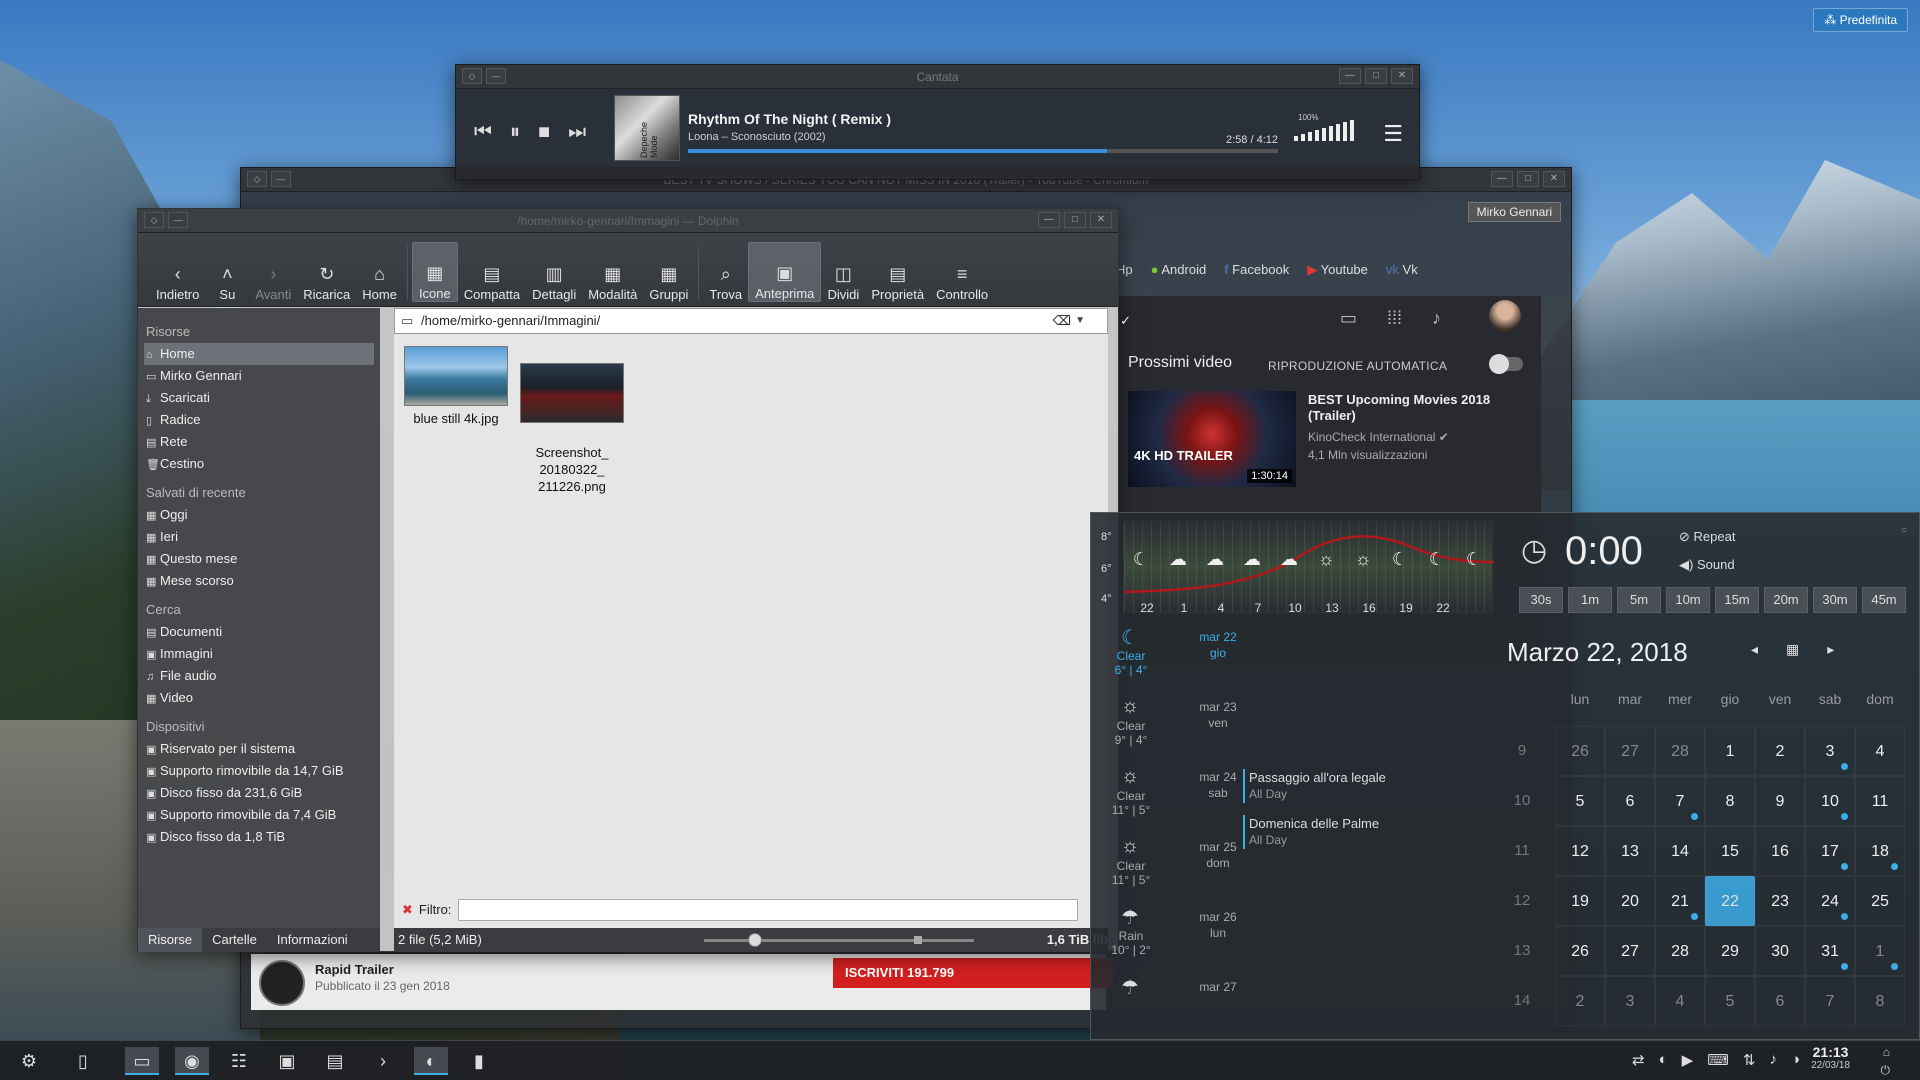 Image resolution: width=1920 pixels, height=1080 pixels. What do you see at coordinates (1311, 832) in the screenshot?
I see `event-item: Domenica delle Palme All Day` at bounding box center [1311, 832].